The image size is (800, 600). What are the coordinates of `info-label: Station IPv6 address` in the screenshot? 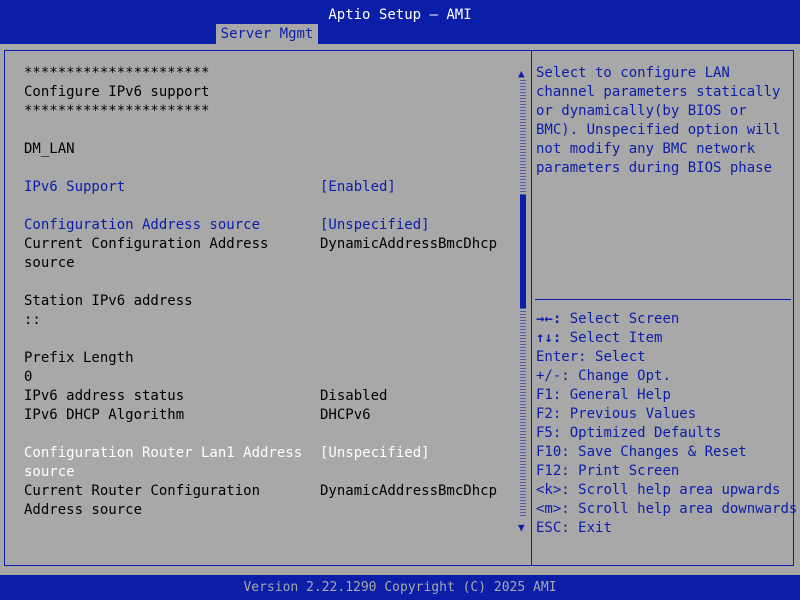 It's located at (108, 301).